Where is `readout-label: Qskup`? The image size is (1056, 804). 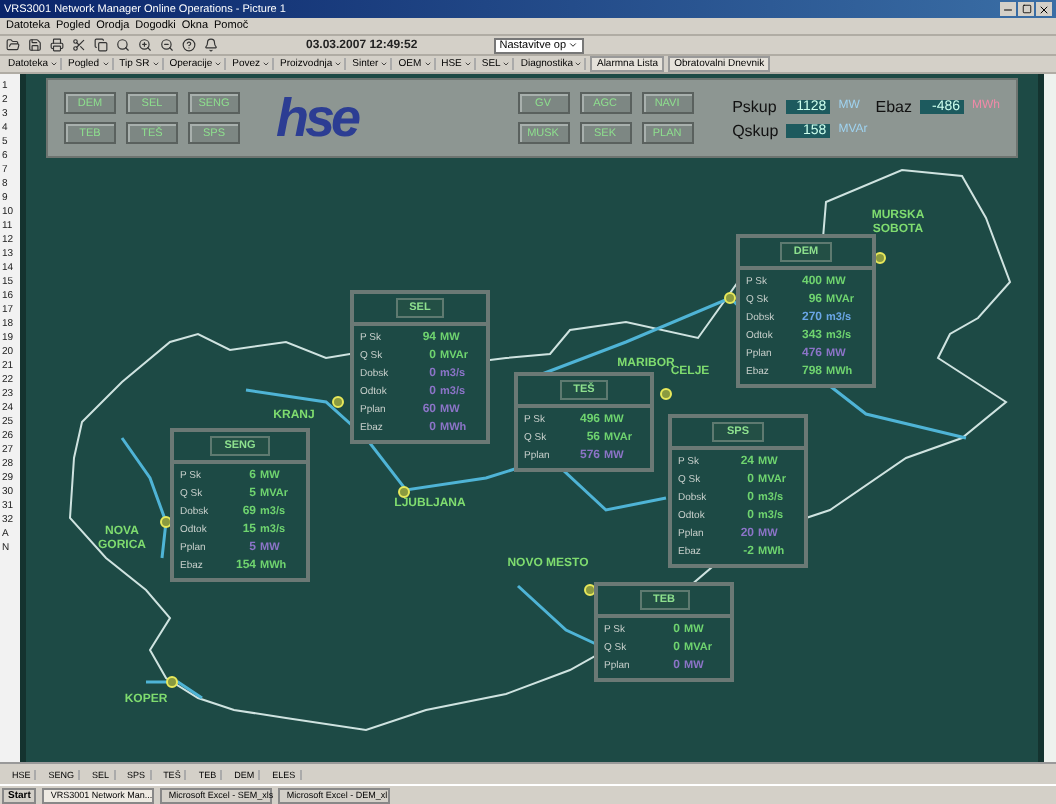 readout-label: Qskup is located at coordinates (755, 130).